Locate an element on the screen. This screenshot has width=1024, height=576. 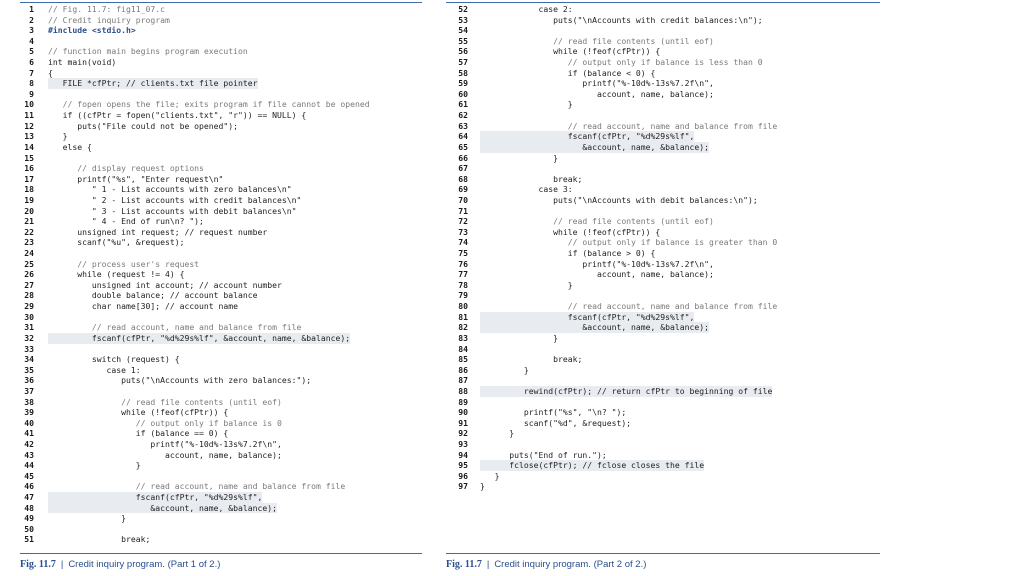
line-number: 35 is located at coordinates (29, 369).